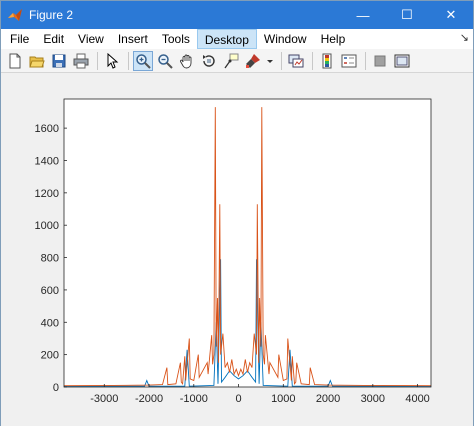  Describe the element at coordinates (176, 39) in the screenshot. I see `menu-tools: Tools` at that location.